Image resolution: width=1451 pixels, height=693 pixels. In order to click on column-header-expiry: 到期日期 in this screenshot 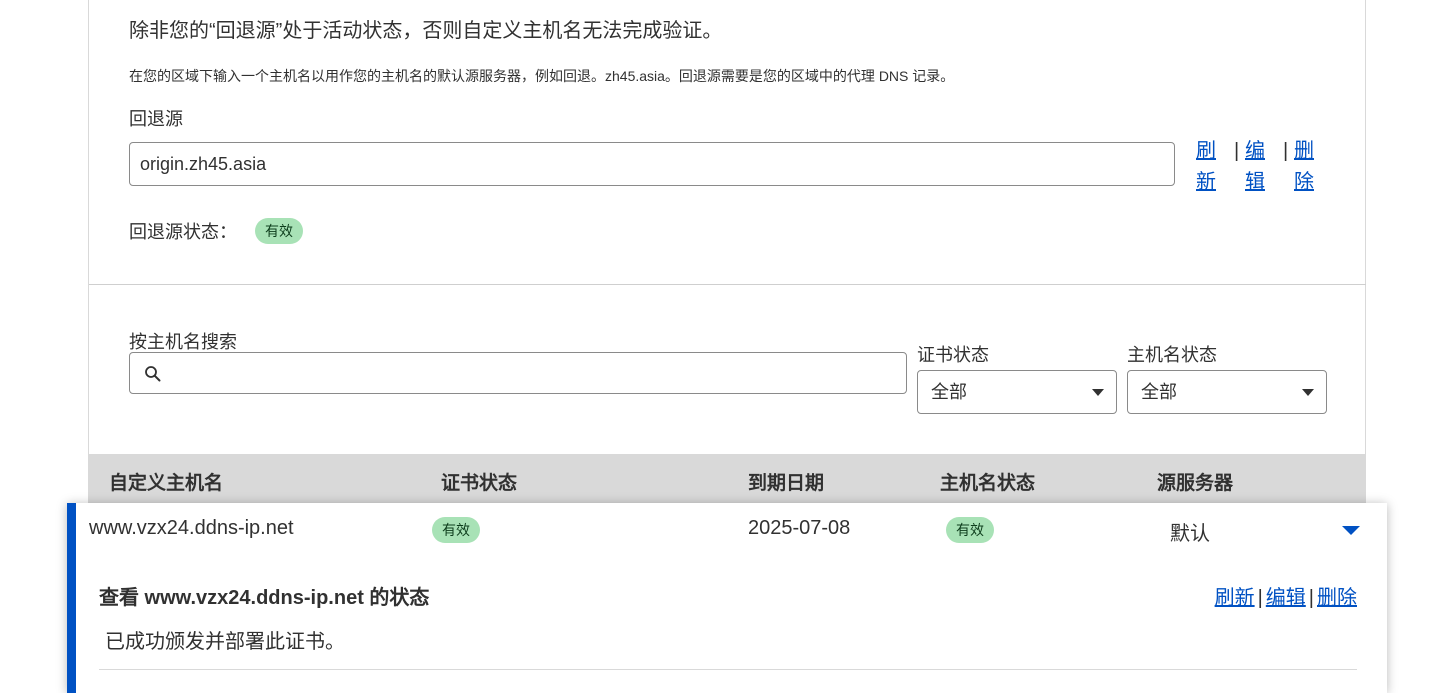, I will do `click(786, 483)`.